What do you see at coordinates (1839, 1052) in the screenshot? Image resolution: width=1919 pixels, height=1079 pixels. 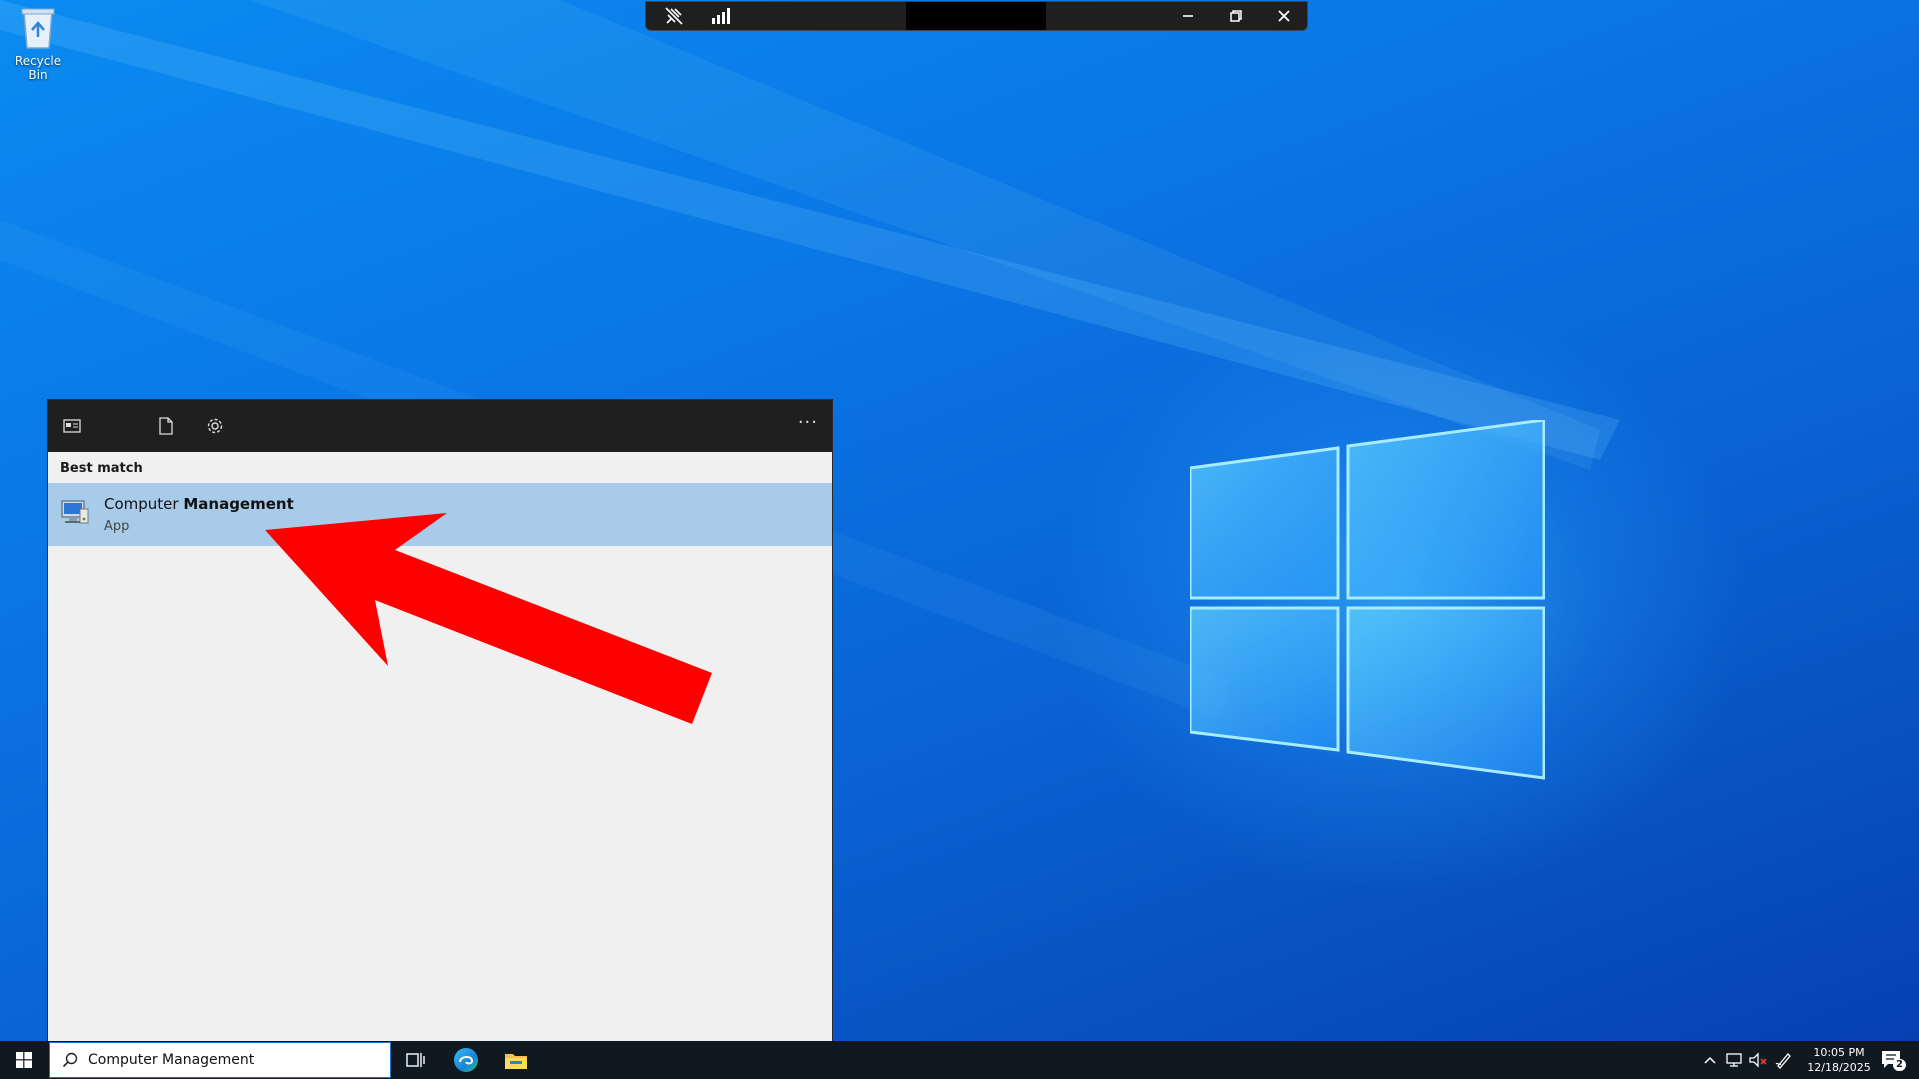 I see `clock-time: 10:05 PM` at bounding box center [1839, 1052].